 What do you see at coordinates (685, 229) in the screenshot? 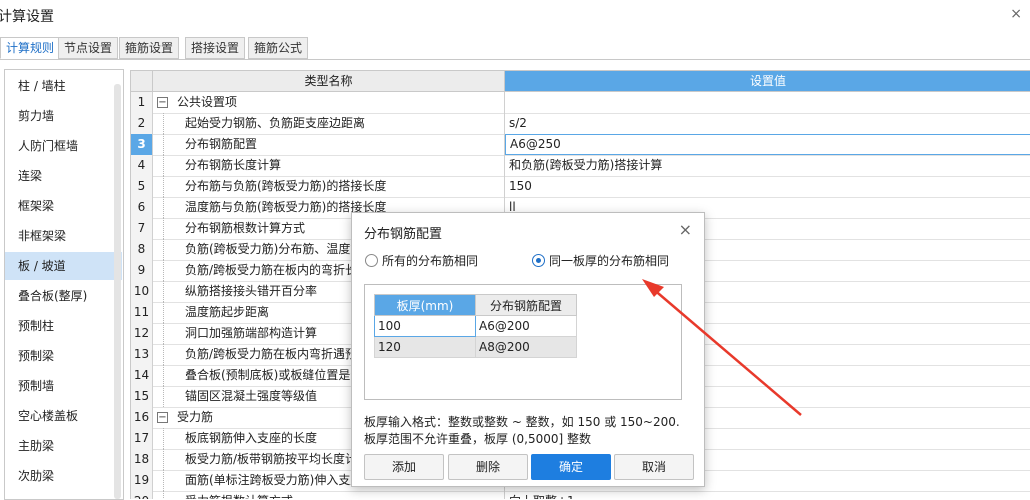
I see `dialog-close-icon: ×` at bounding box center [685, 229].